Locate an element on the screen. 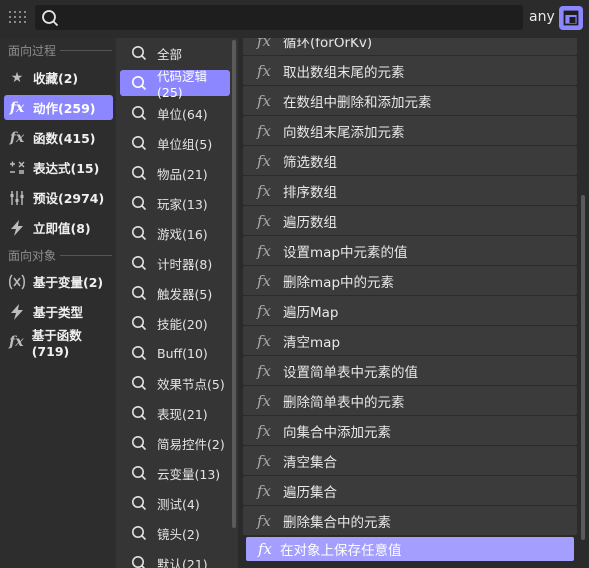 Image resolution: width=589 pixels, height=568 pixels. action-row: fx 设置简单表中元素的值 is located at coordinates (410, 370).